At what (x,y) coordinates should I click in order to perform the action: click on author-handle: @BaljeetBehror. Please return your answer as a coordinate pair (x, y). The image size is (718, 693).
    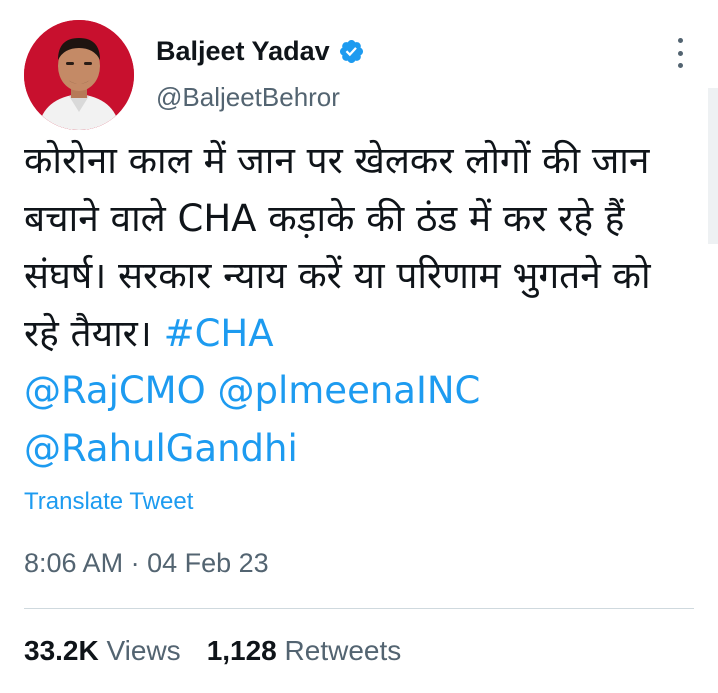
    Looking at the image, I should click on (248, 97).